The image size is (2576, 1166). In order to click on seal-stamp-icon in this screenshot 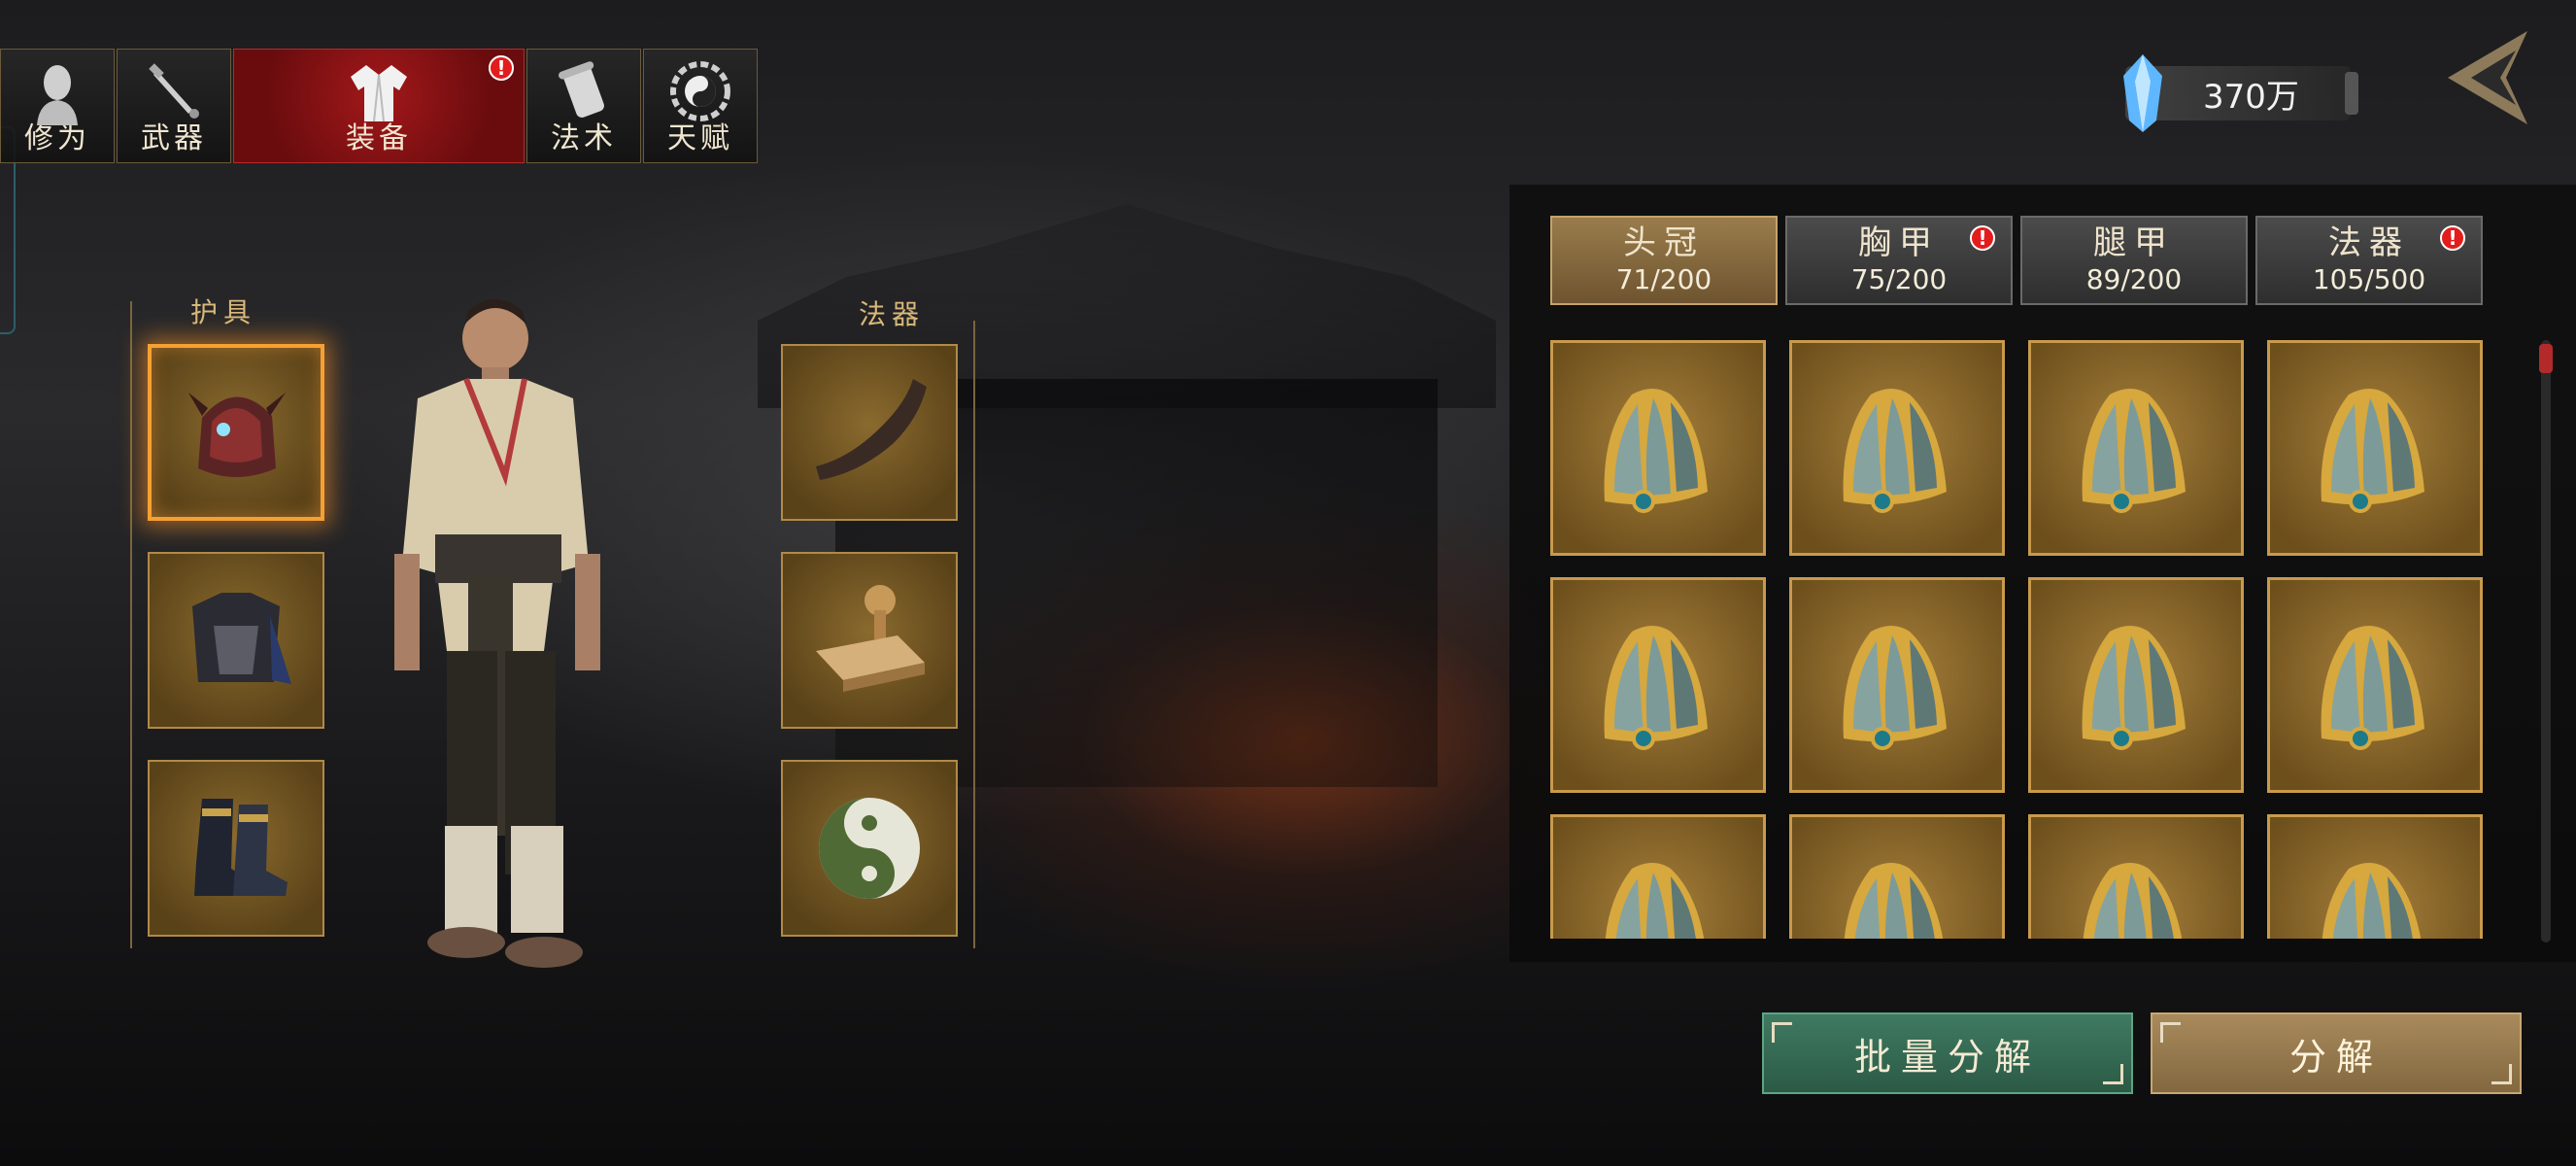, I will do `click(870, 638)`.